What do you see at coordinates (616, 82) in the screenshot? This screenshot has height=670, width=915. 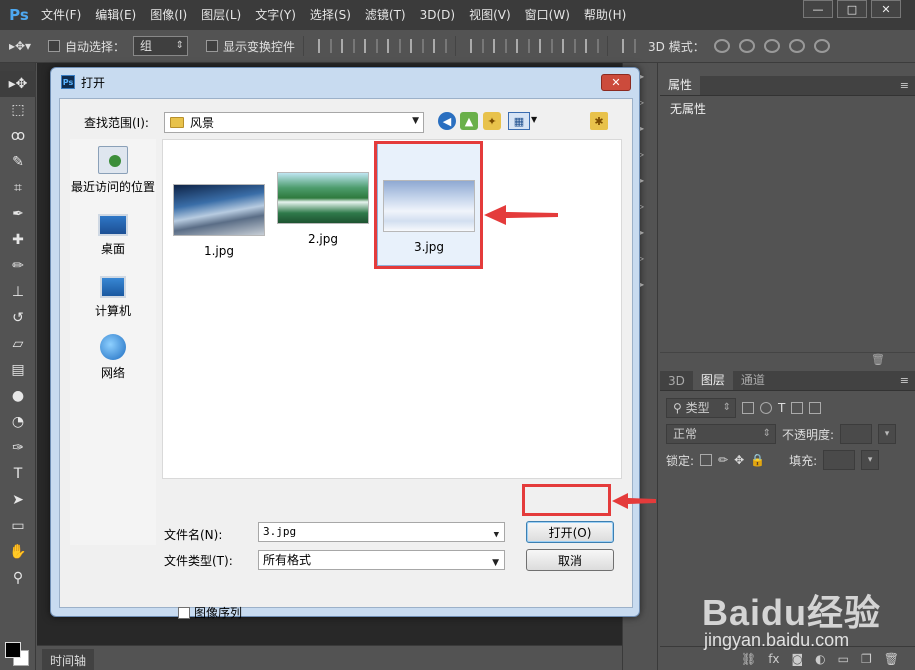 I see `dialog-close-button: ✕` at bounding box center [616, 82].